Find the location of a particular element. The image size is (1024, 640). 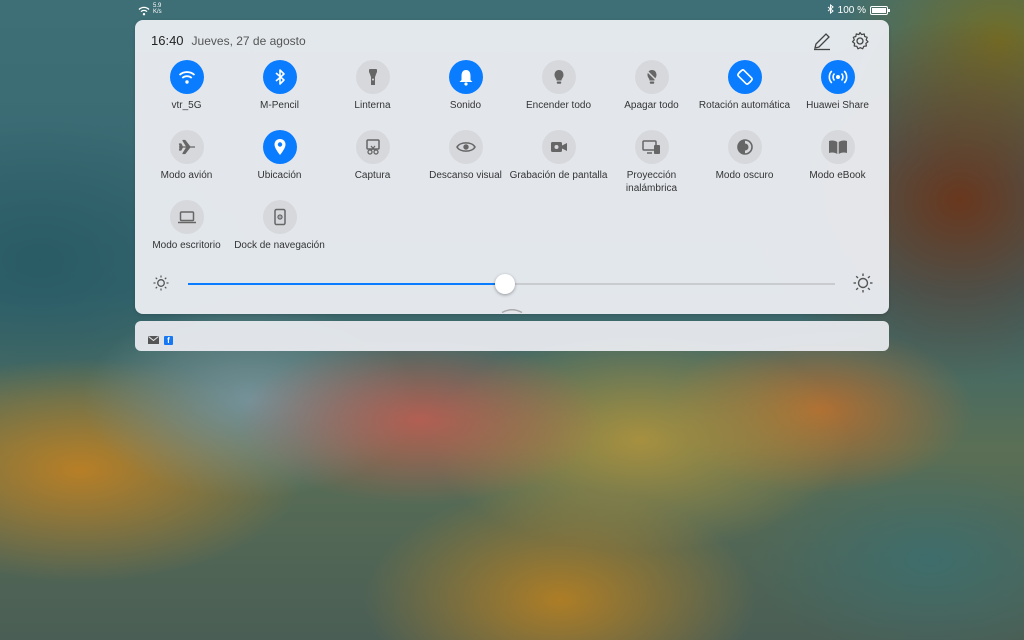

airplane-icon is located at coordinates (186, 147).